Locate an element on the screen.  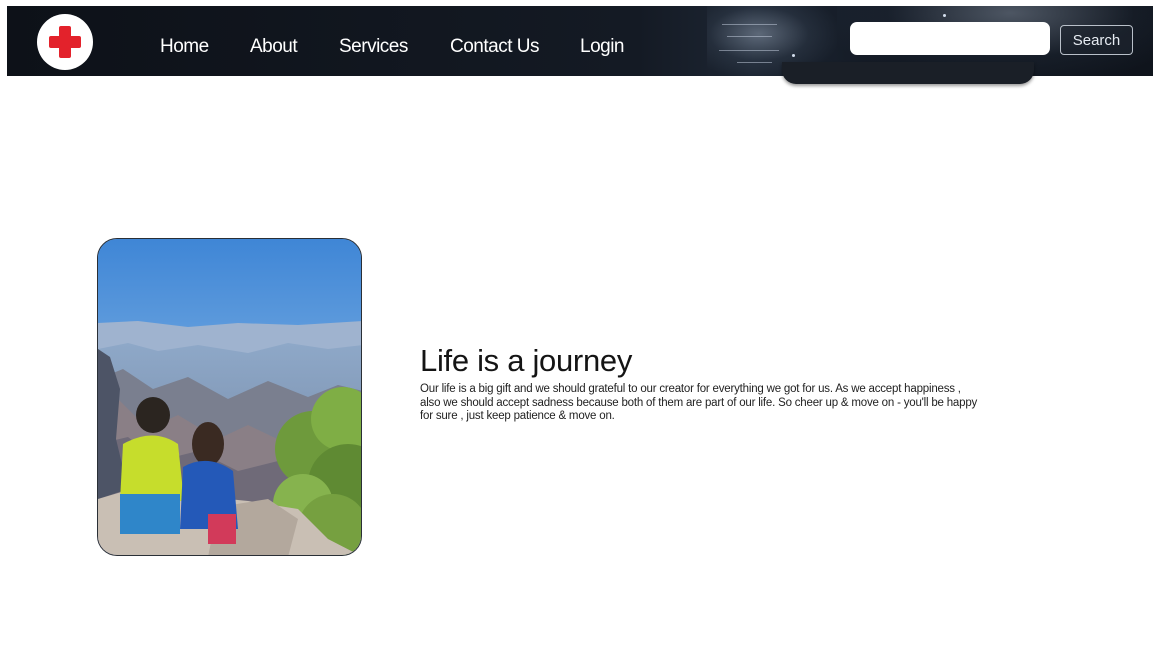
landscape-photo is located at coordinates (229, 397).